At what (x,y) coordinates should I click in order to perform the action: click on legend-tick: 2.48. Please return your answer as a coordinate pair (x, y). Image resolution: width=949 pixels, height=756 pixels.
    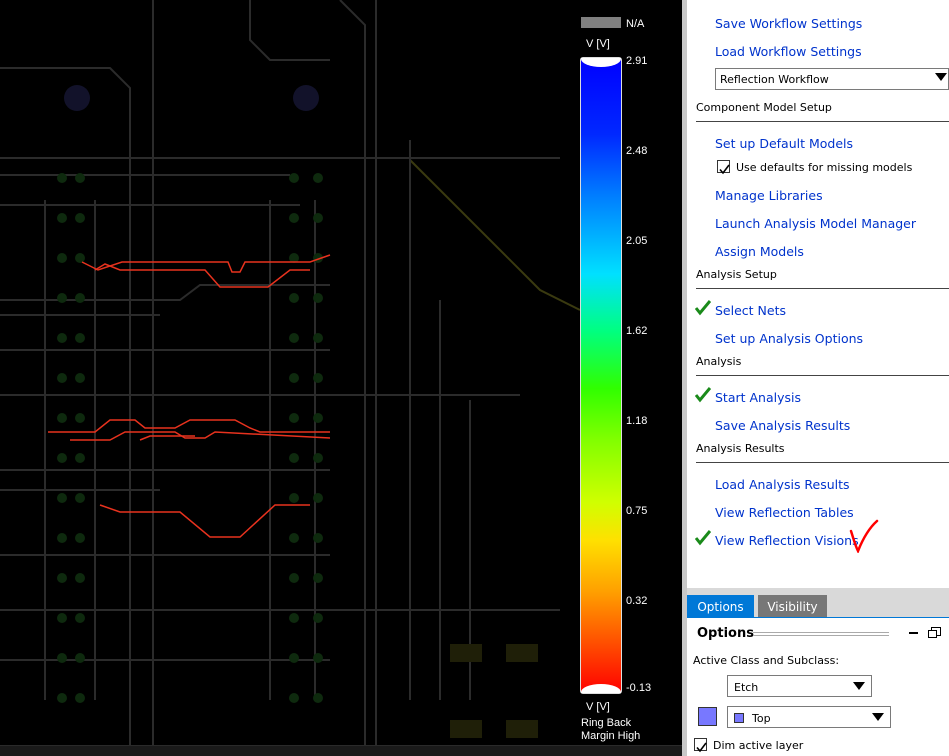
    Looking at the image, I should click on (637, 151).